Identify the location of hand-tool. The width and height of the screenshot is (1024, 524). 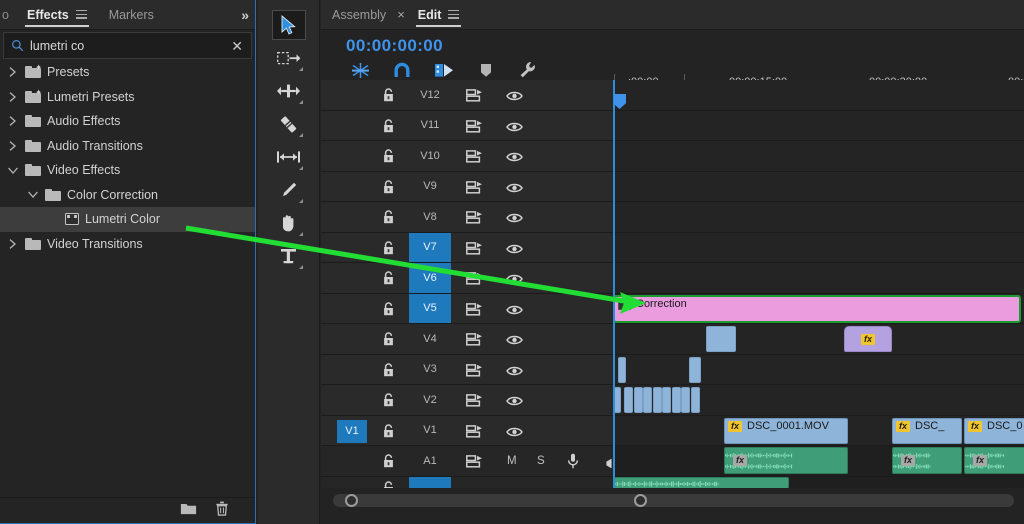
(289, 223).